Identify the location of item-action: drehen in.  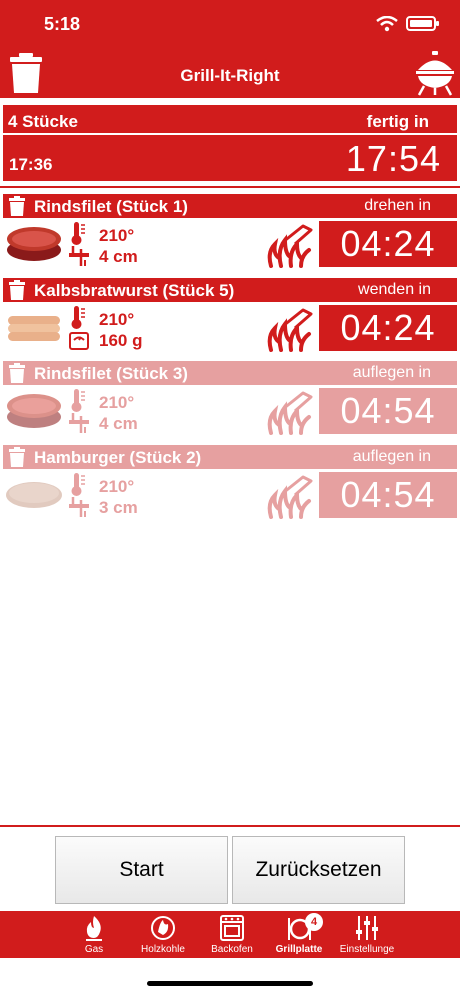
(397, 205).